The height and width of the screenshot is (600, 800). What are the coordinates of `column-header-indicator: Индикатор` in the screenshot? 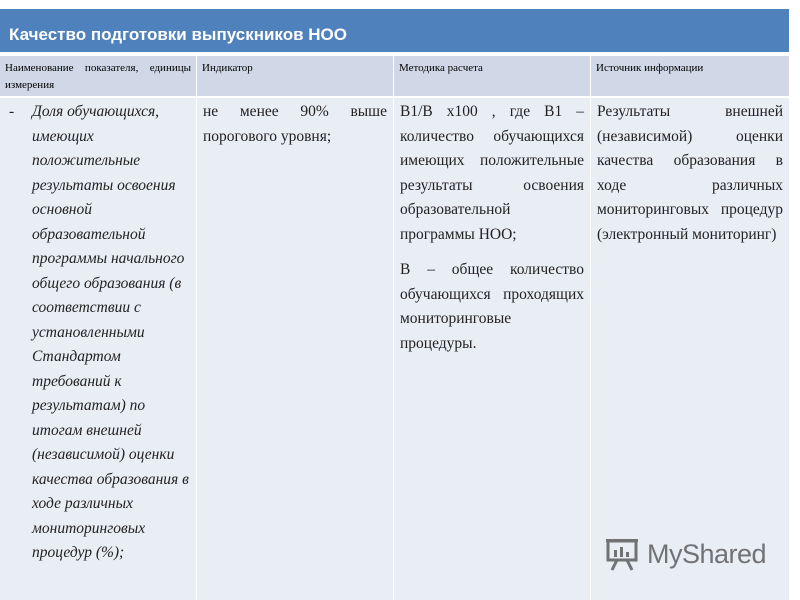 It's located at (295, 76).